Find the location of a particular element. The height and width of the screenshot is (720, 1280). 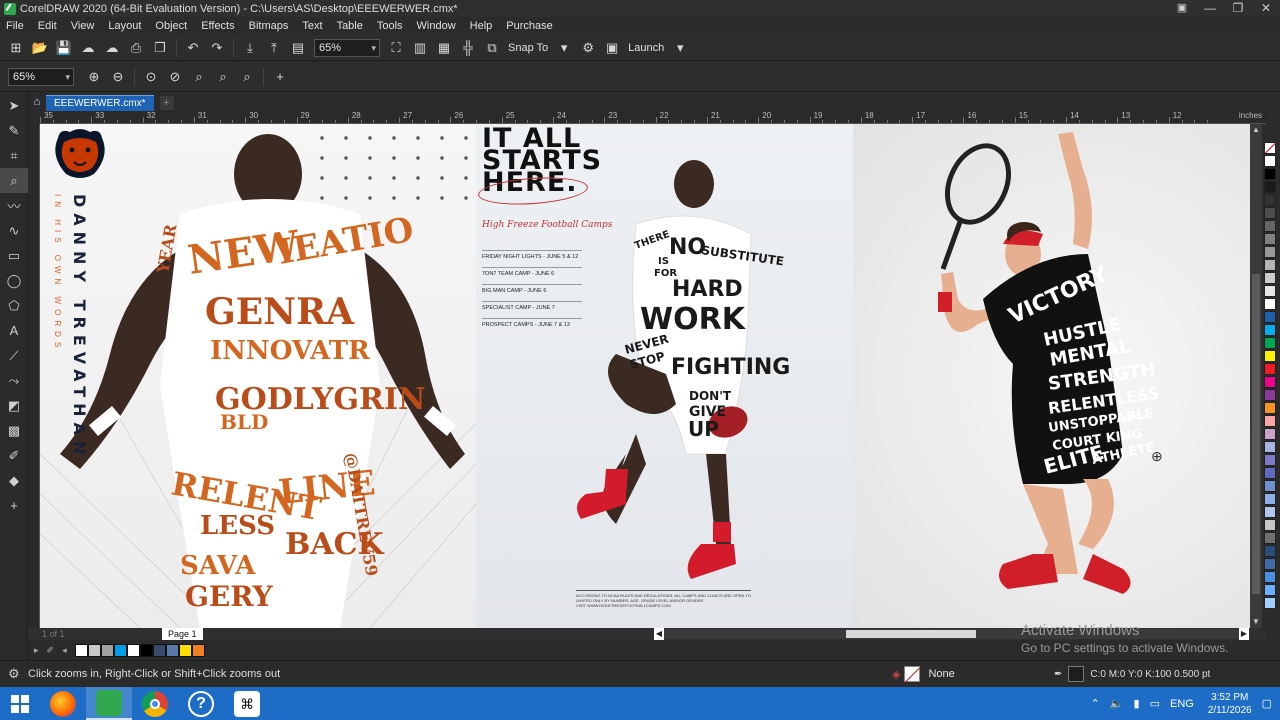

fill-indicator: ◈ None is located at coordinates (923, 674).